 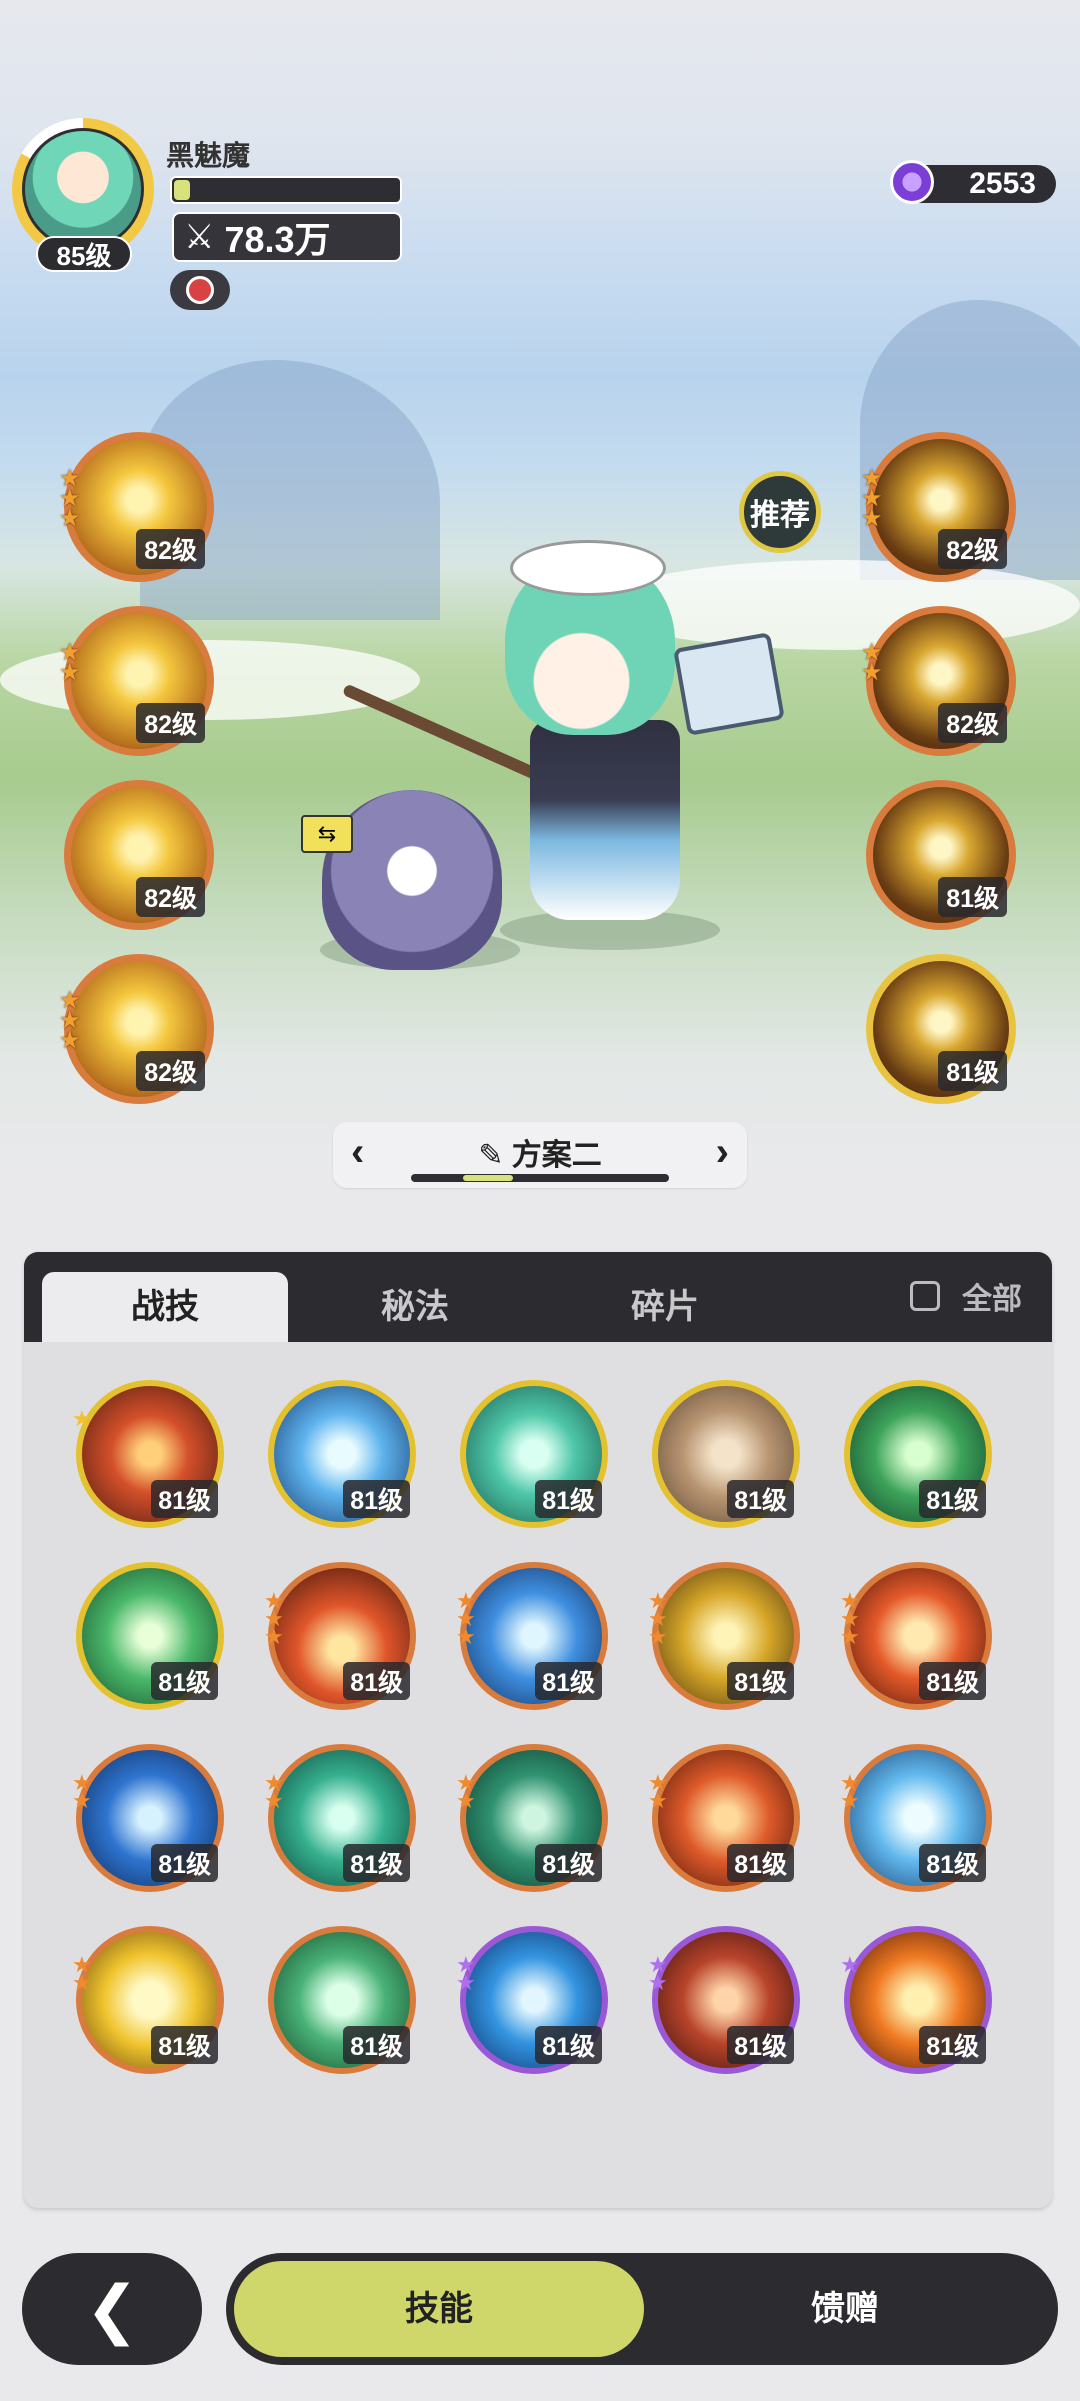 I want to click on player-name: 黑魅魔, so click(x=208, y=155).